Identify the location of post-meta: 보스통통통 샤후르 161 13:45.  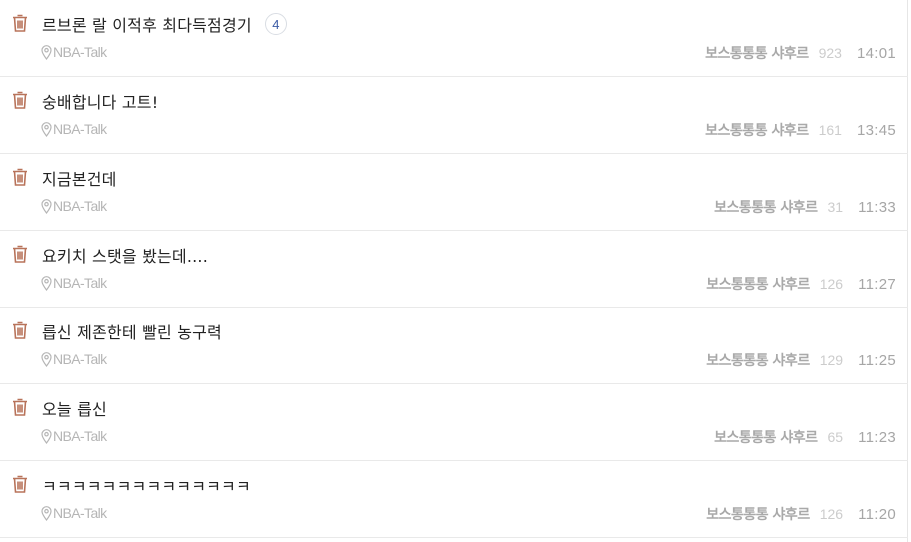
(800, 130).